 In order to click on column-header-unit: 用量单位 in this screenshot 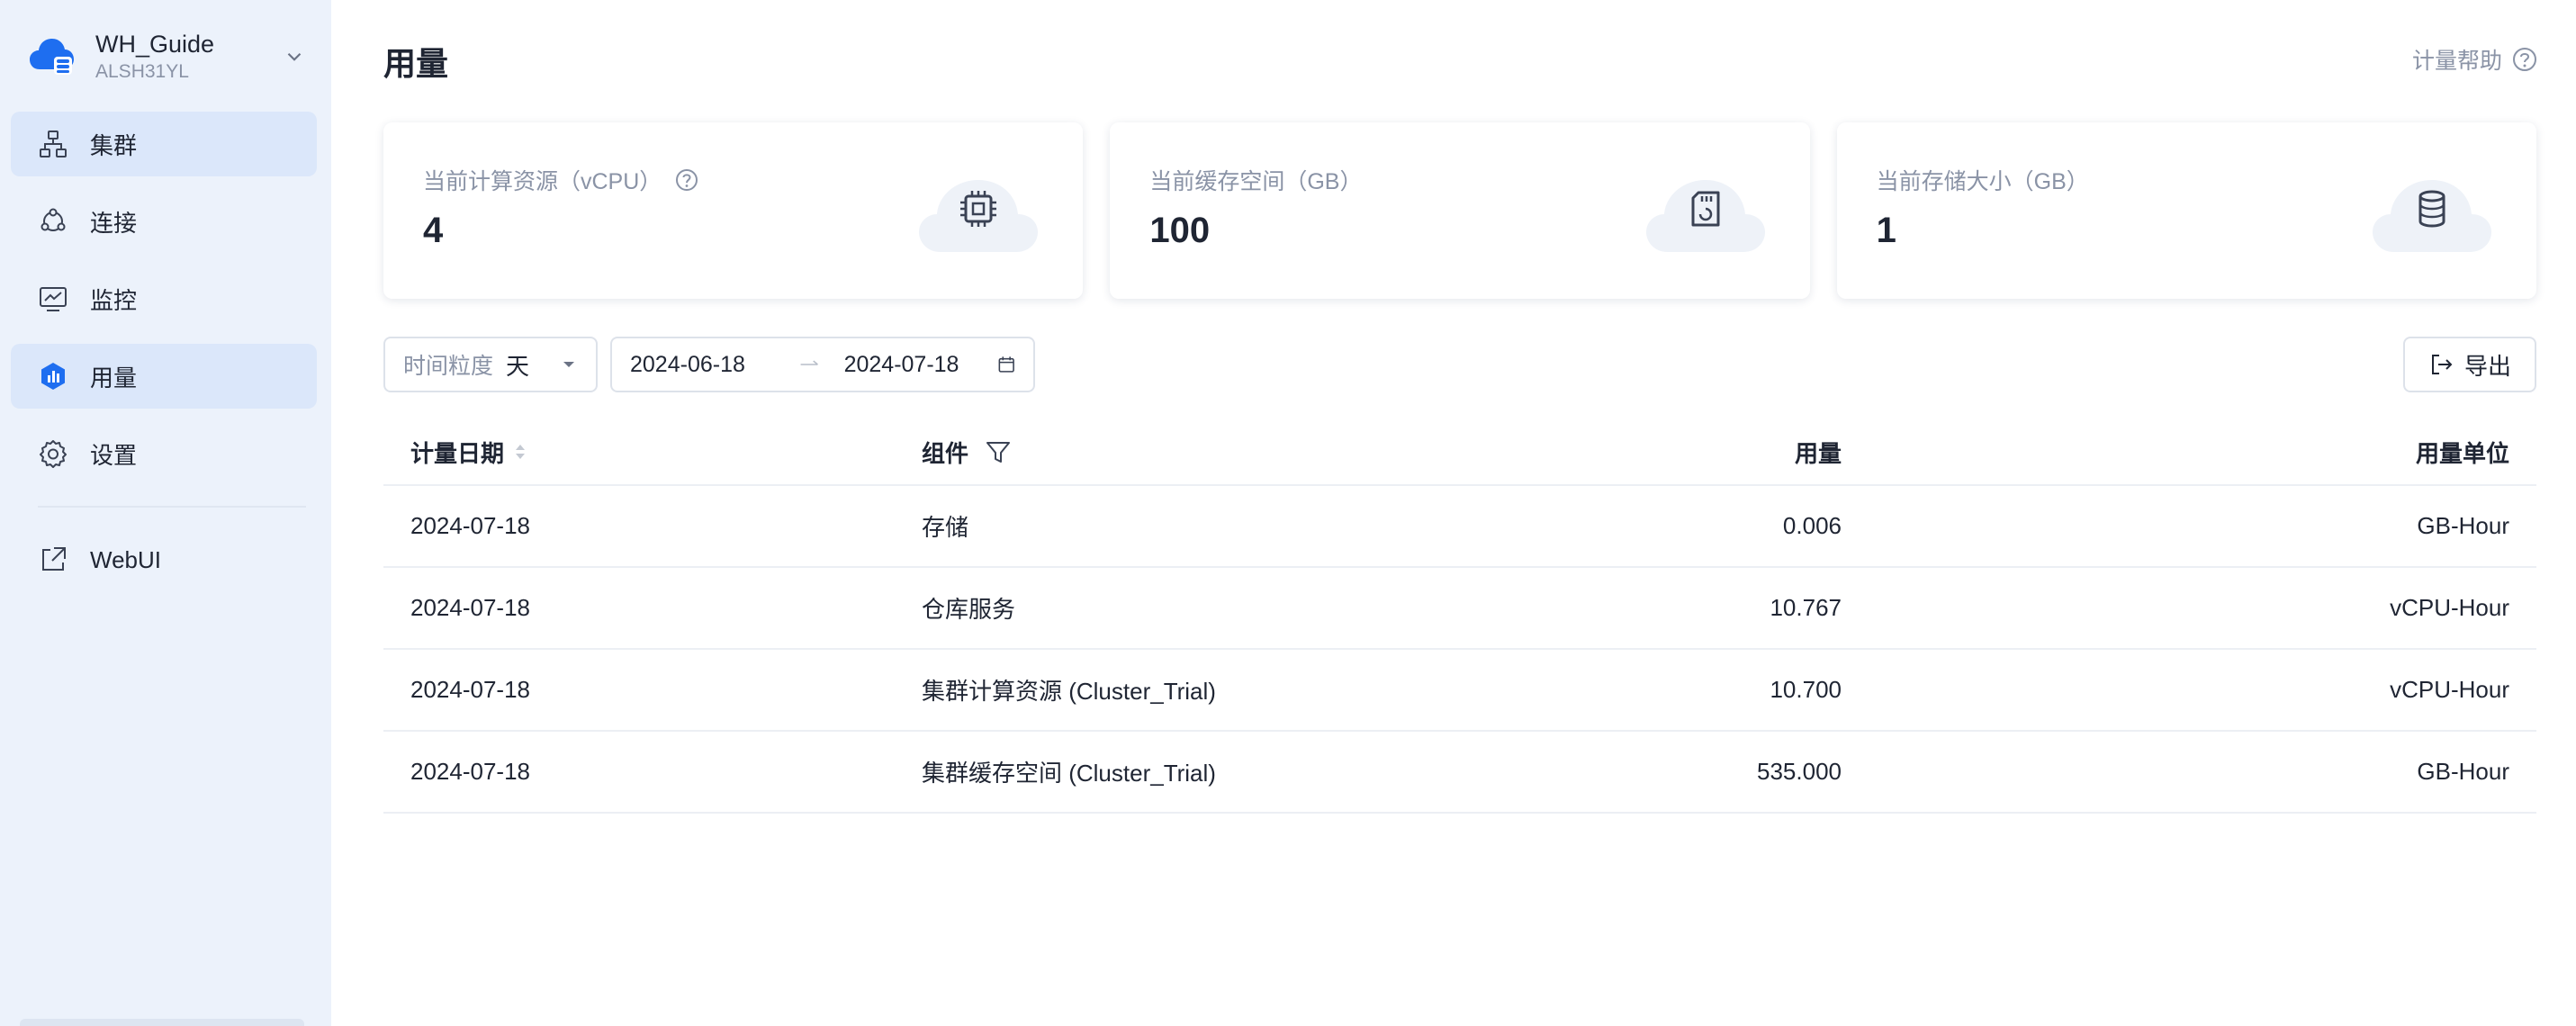, I will do `click(2189, 453)`.